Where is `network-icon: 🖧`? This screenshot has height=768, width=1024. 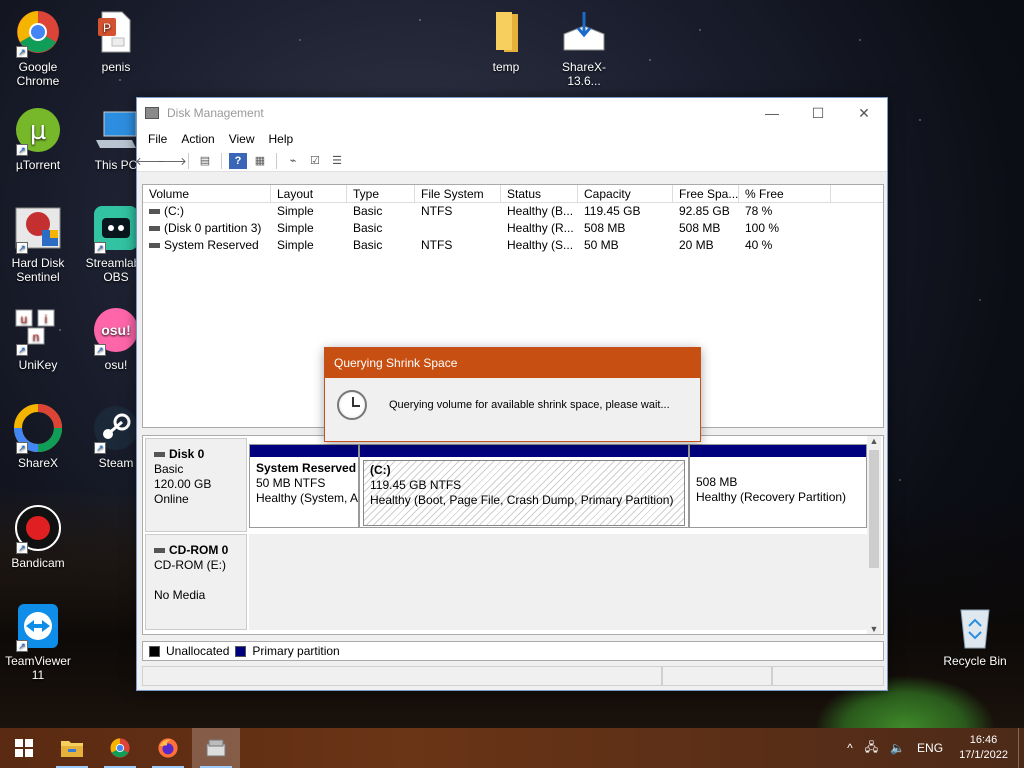
network-icon: 🖧 is located at coordinates (871, 748).